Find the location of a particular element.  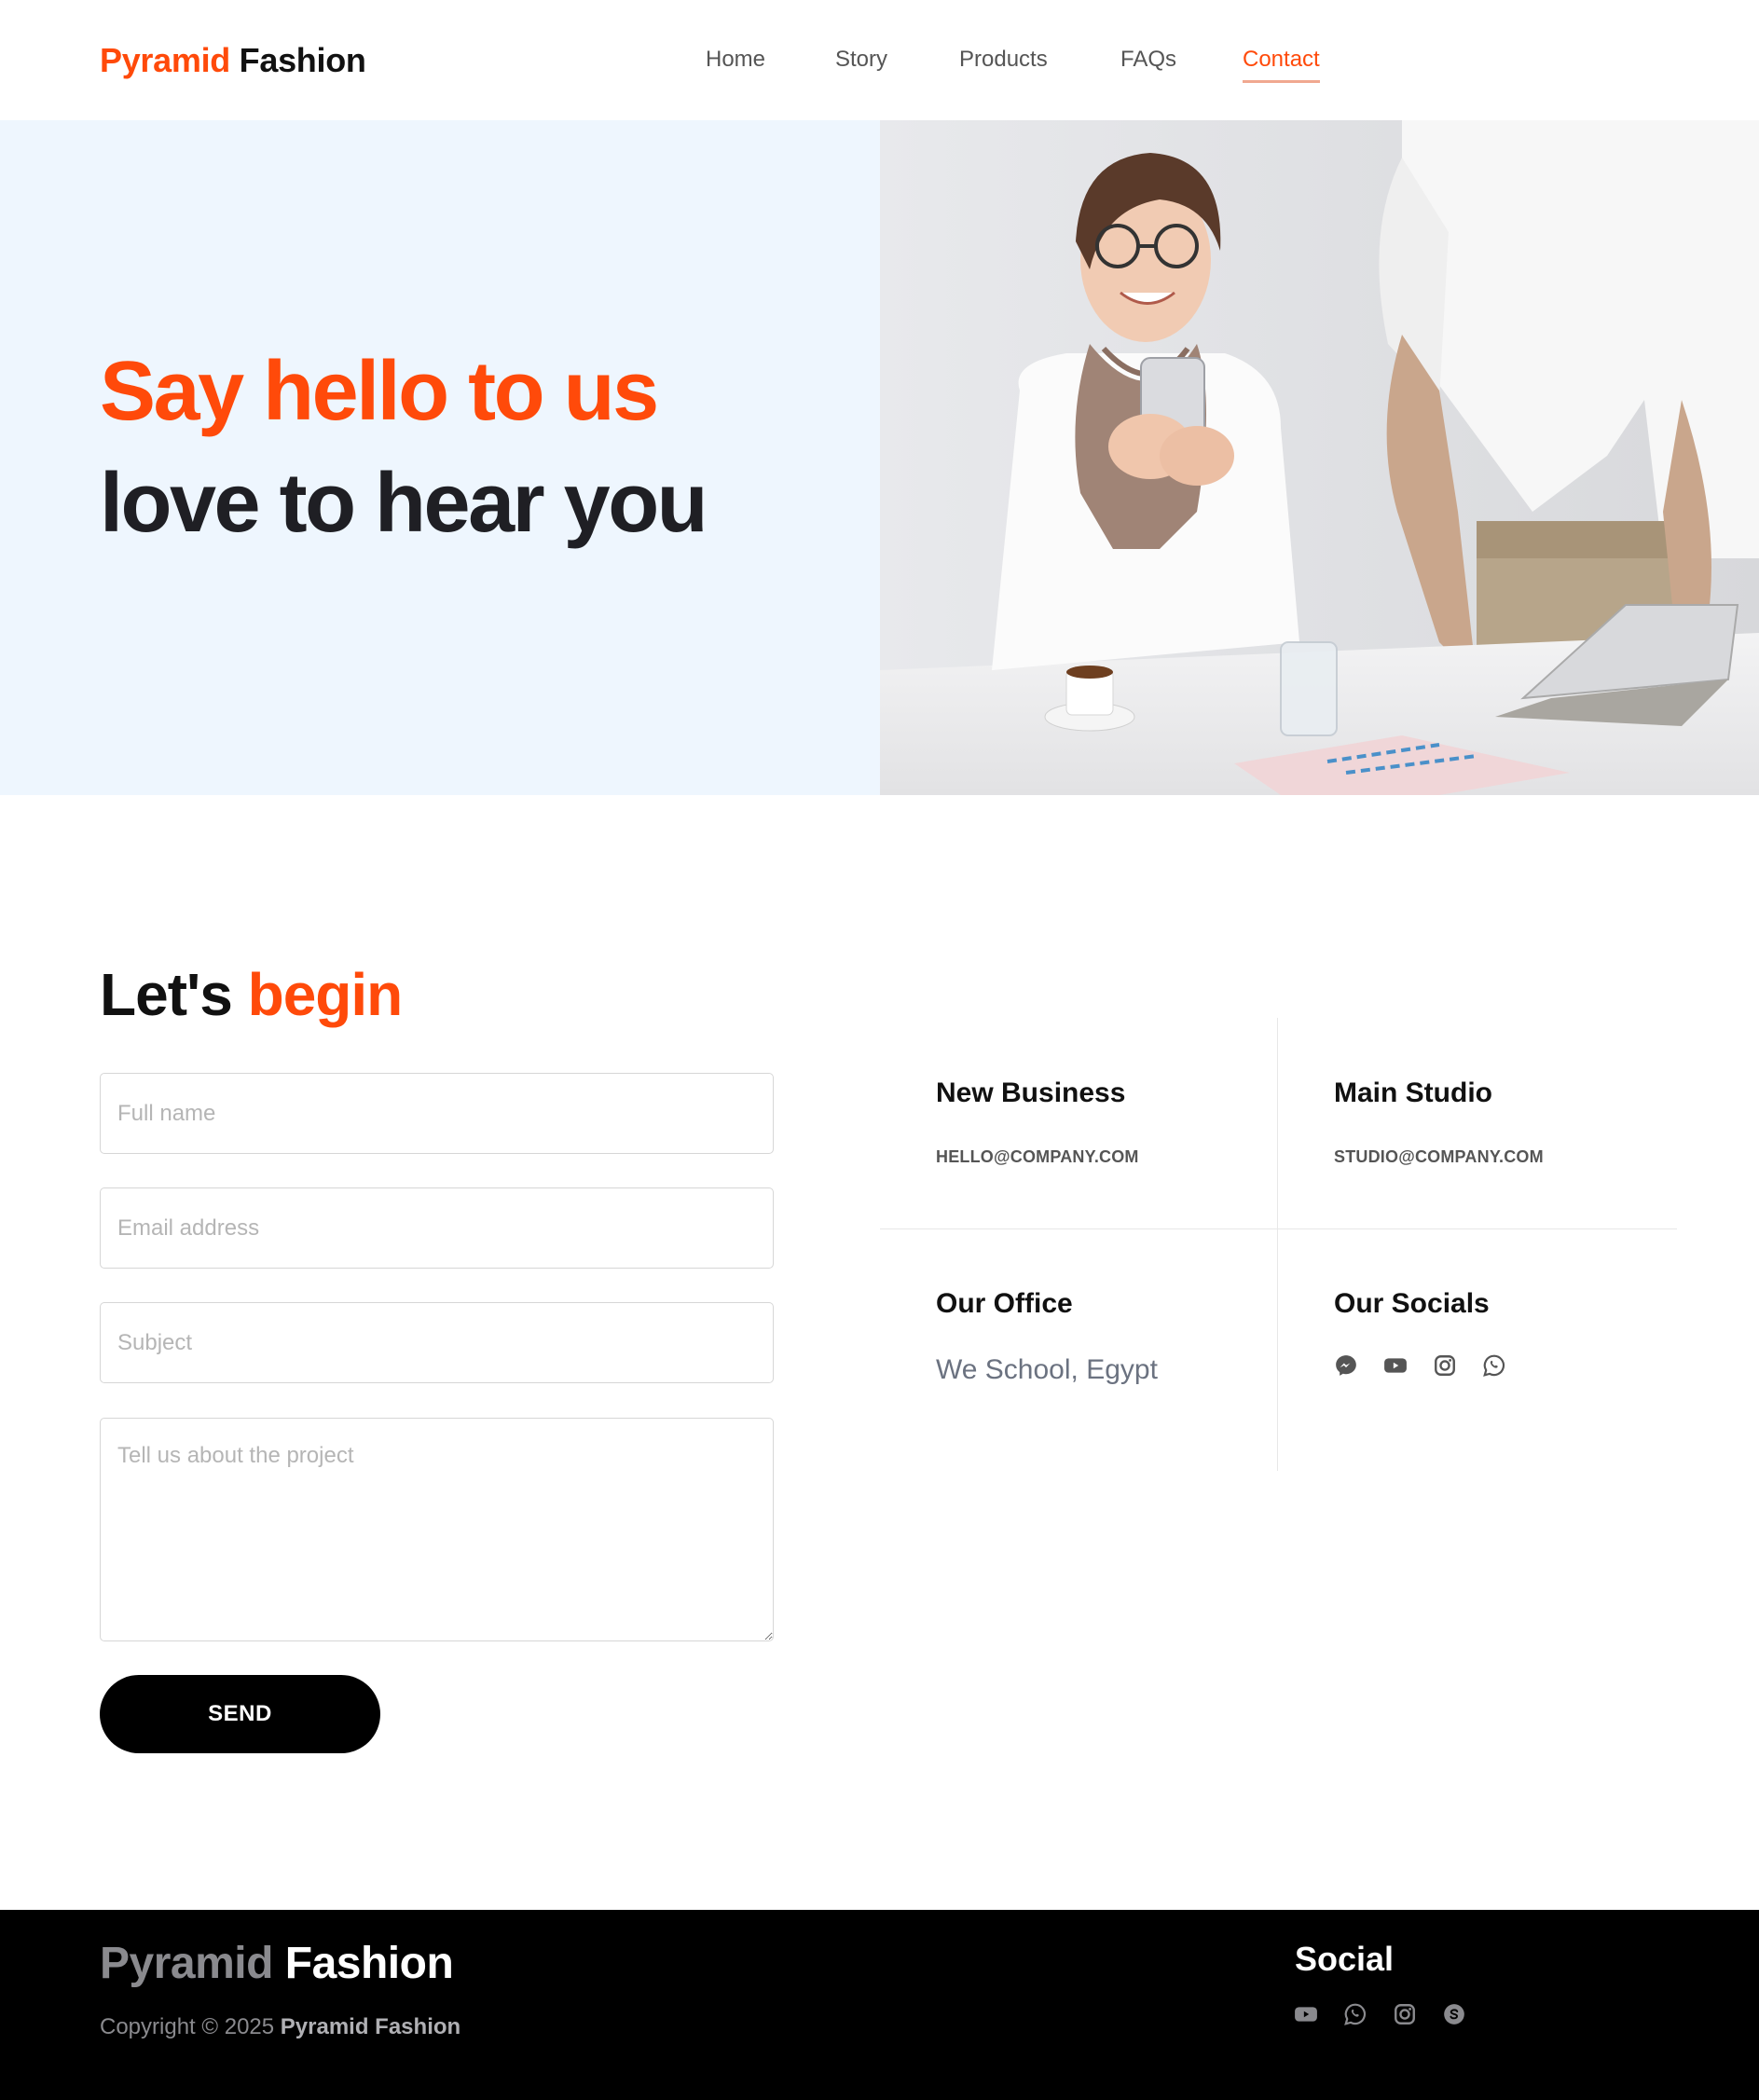

email-input is located at coordinates (437, 1228).